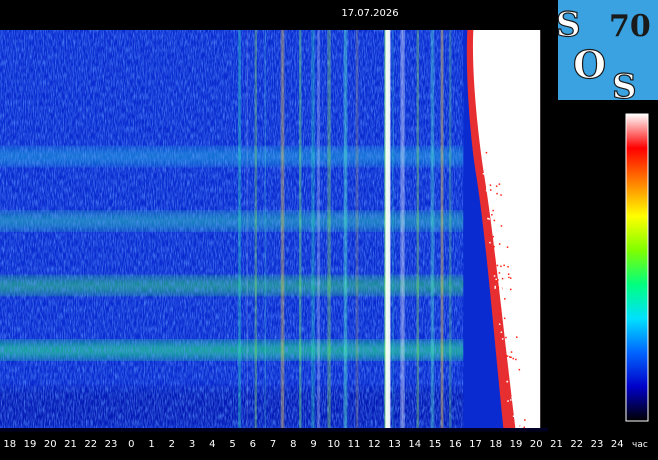 The width and height of the screenshot is (658, 460). What do you see at coordinates (273, 444) in the screenshot?
I see `x-tick-label: 7` at bounding box center [273, 444].